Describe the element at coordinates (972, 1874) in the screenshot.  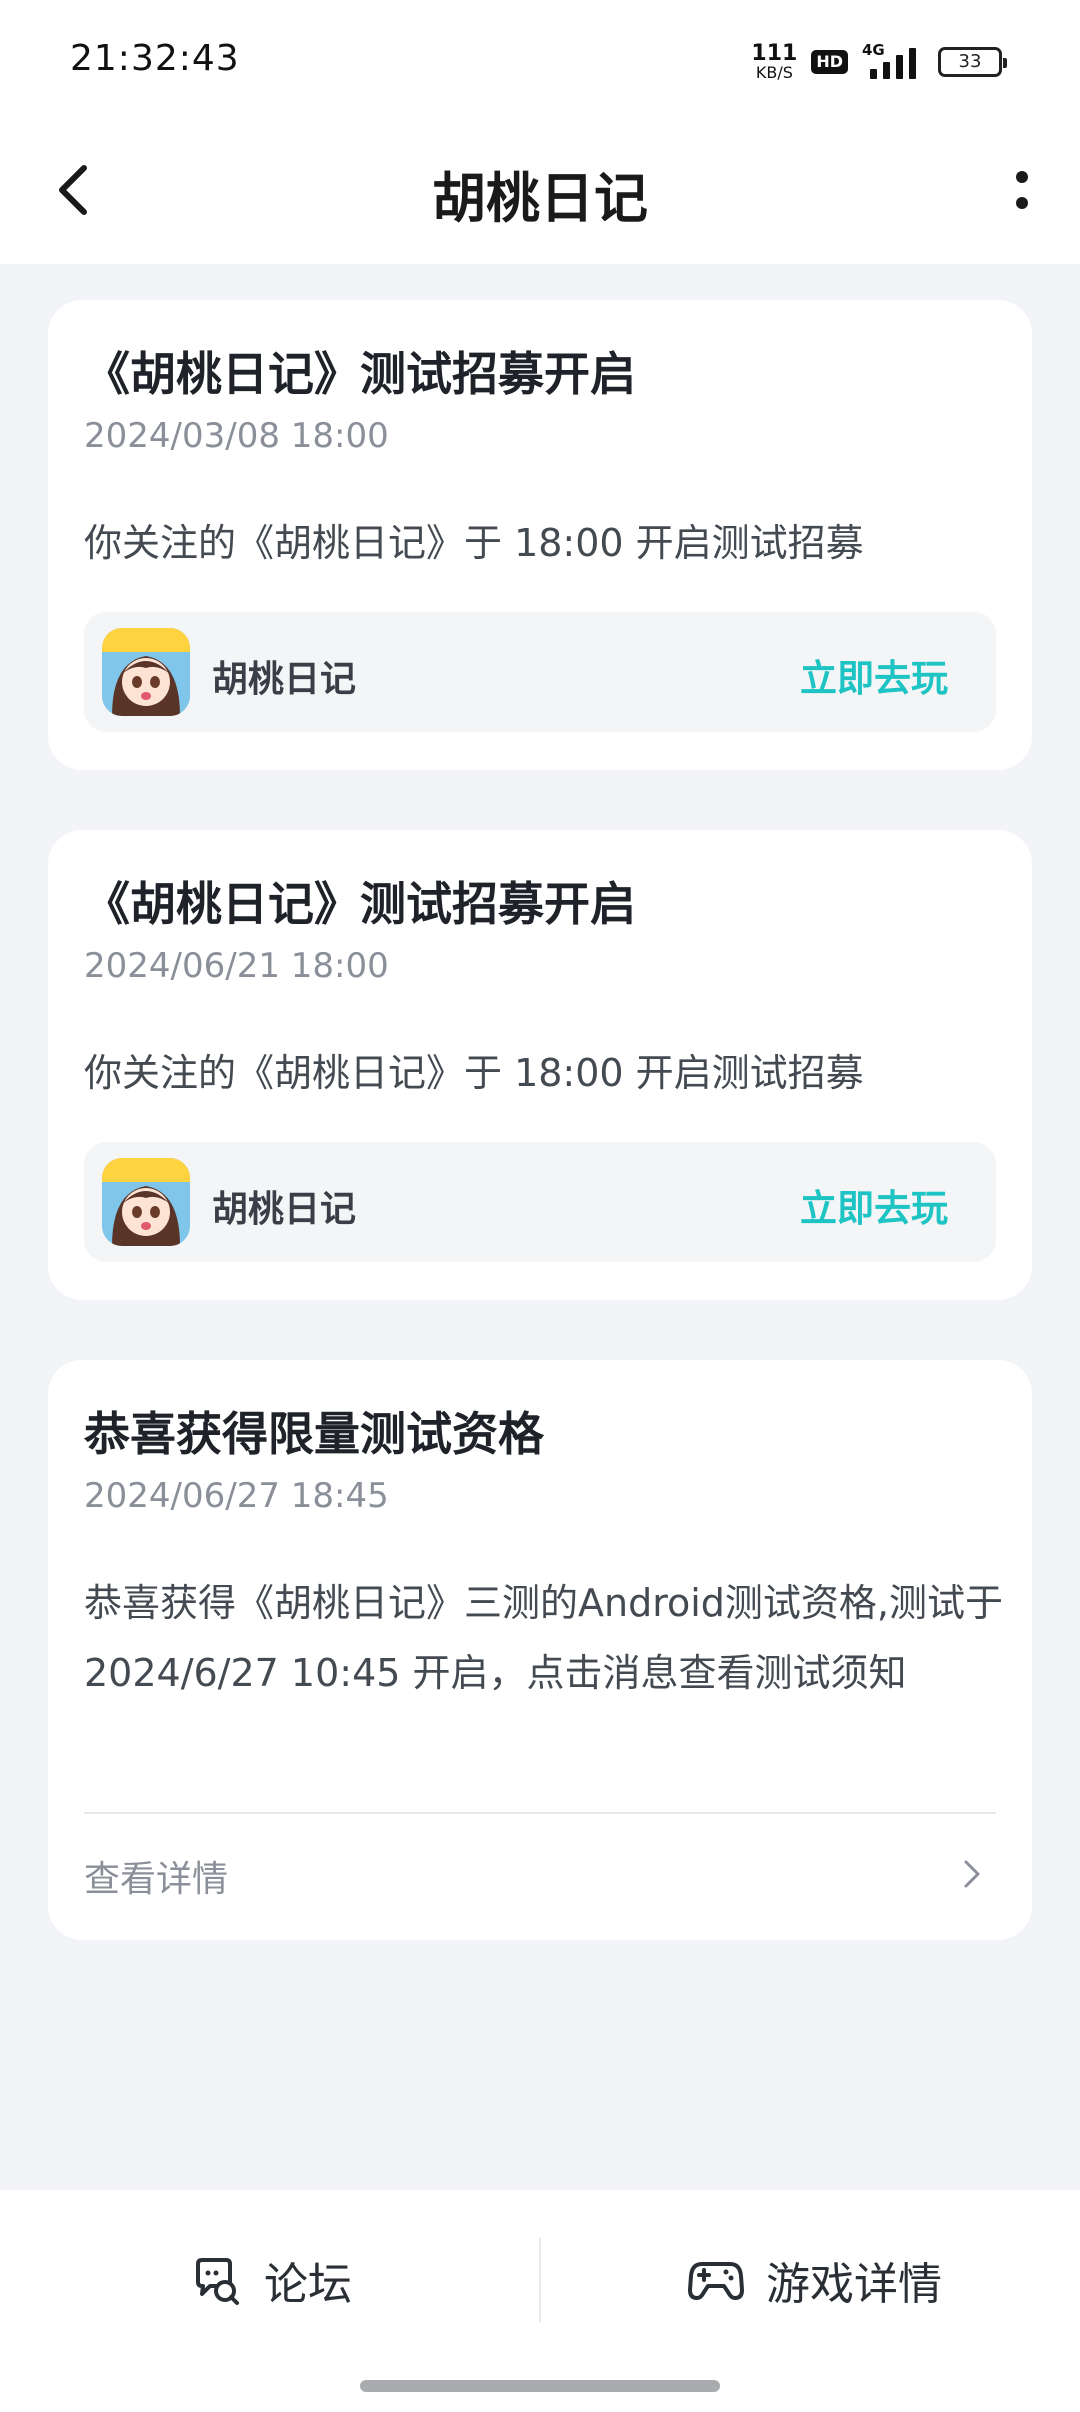
I see `chevron-right-icon` at that location.